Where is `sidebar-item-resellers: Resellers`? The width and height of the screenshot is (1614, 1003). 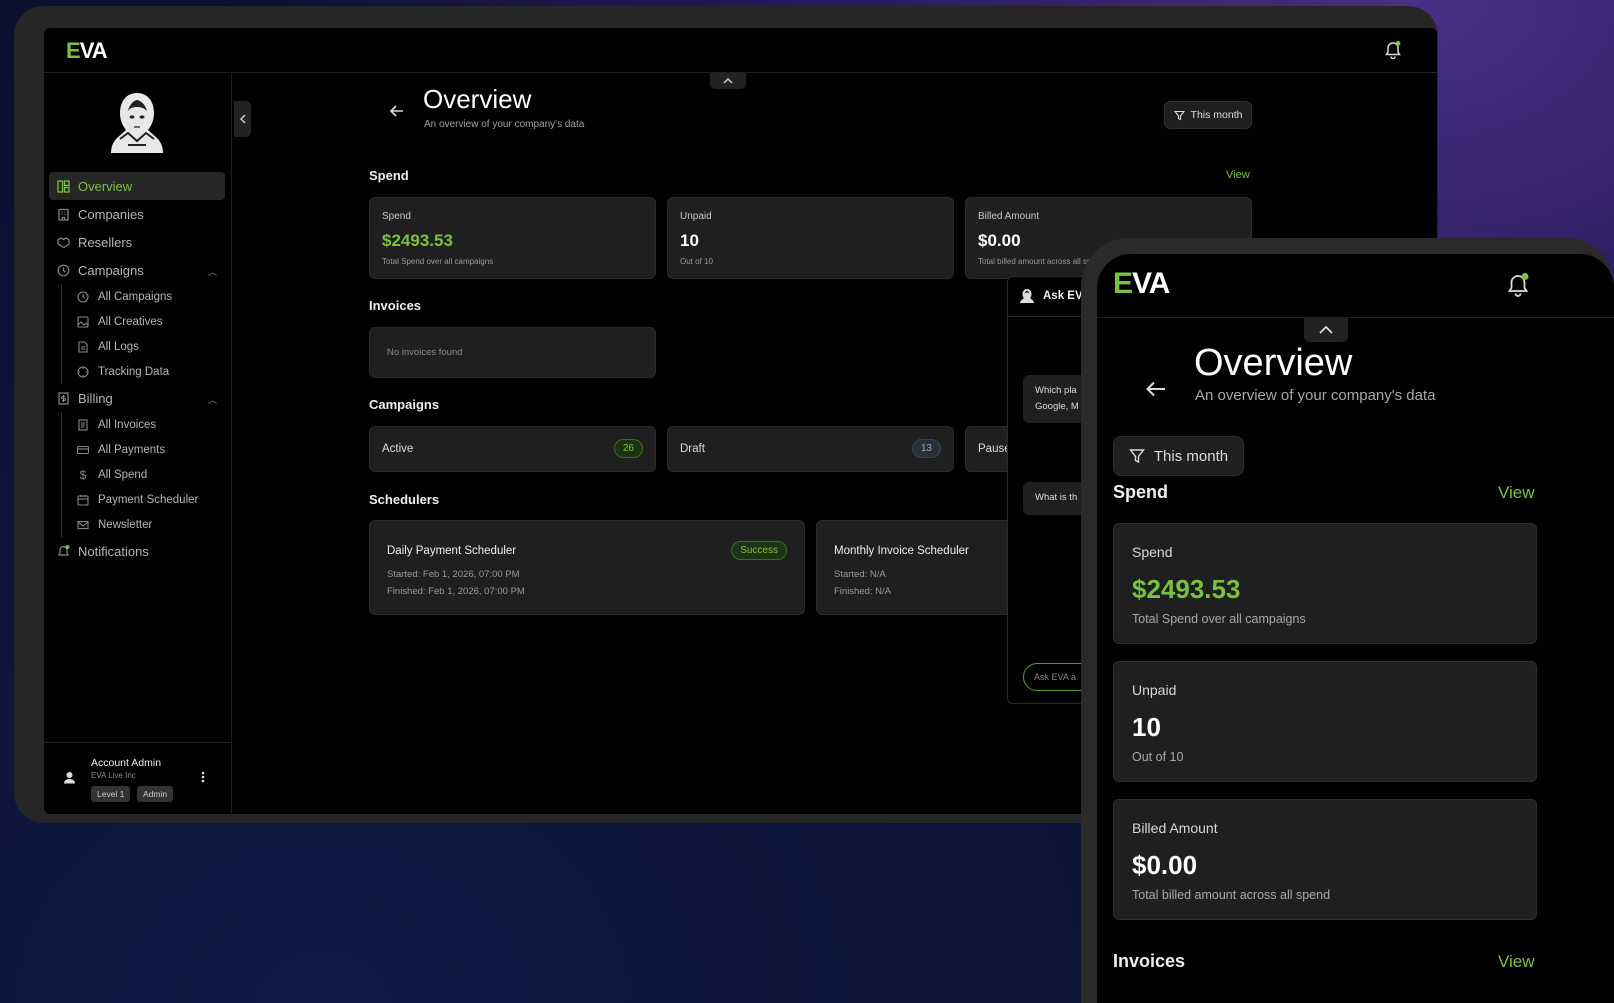
sidebar-item-resellers: Resellers is located at coordinates (137, 242).